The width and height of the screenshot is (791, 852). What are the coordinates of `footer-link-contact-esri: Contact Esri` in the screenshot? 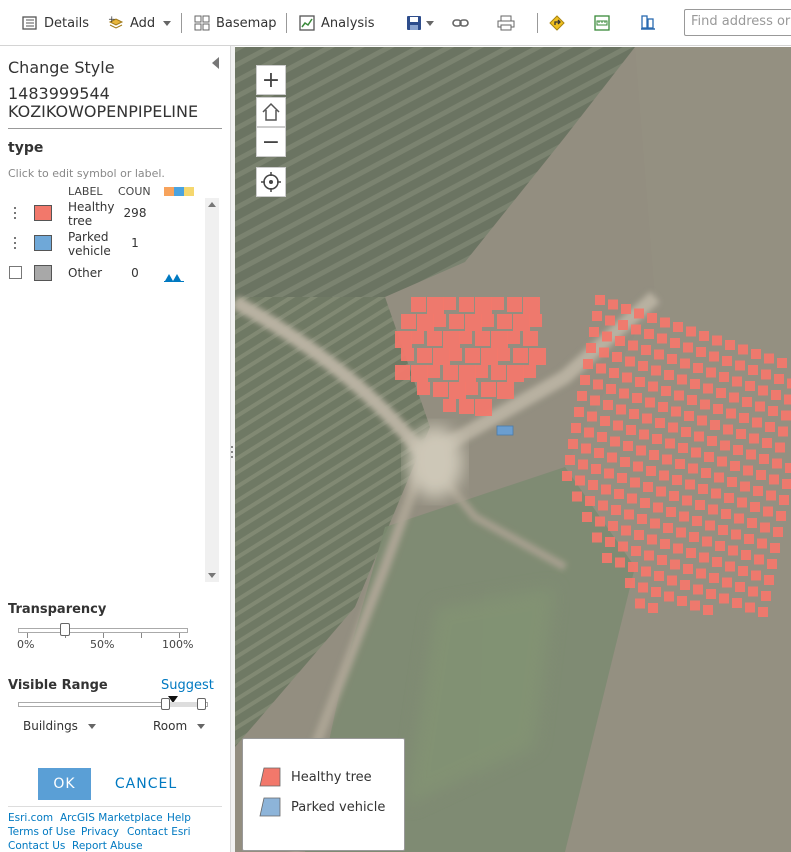 It's located at (159, 832).